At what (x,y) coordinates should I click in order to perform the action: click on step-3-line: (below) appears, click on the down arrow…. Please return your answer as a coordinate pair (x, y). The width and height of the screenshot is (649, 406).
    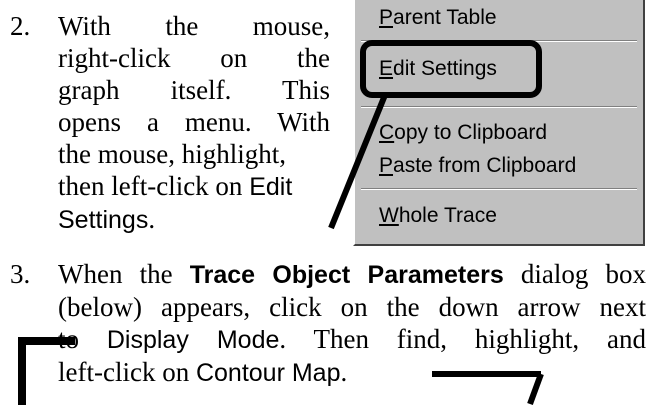
    Looking at the image, I should click on (352, 307).